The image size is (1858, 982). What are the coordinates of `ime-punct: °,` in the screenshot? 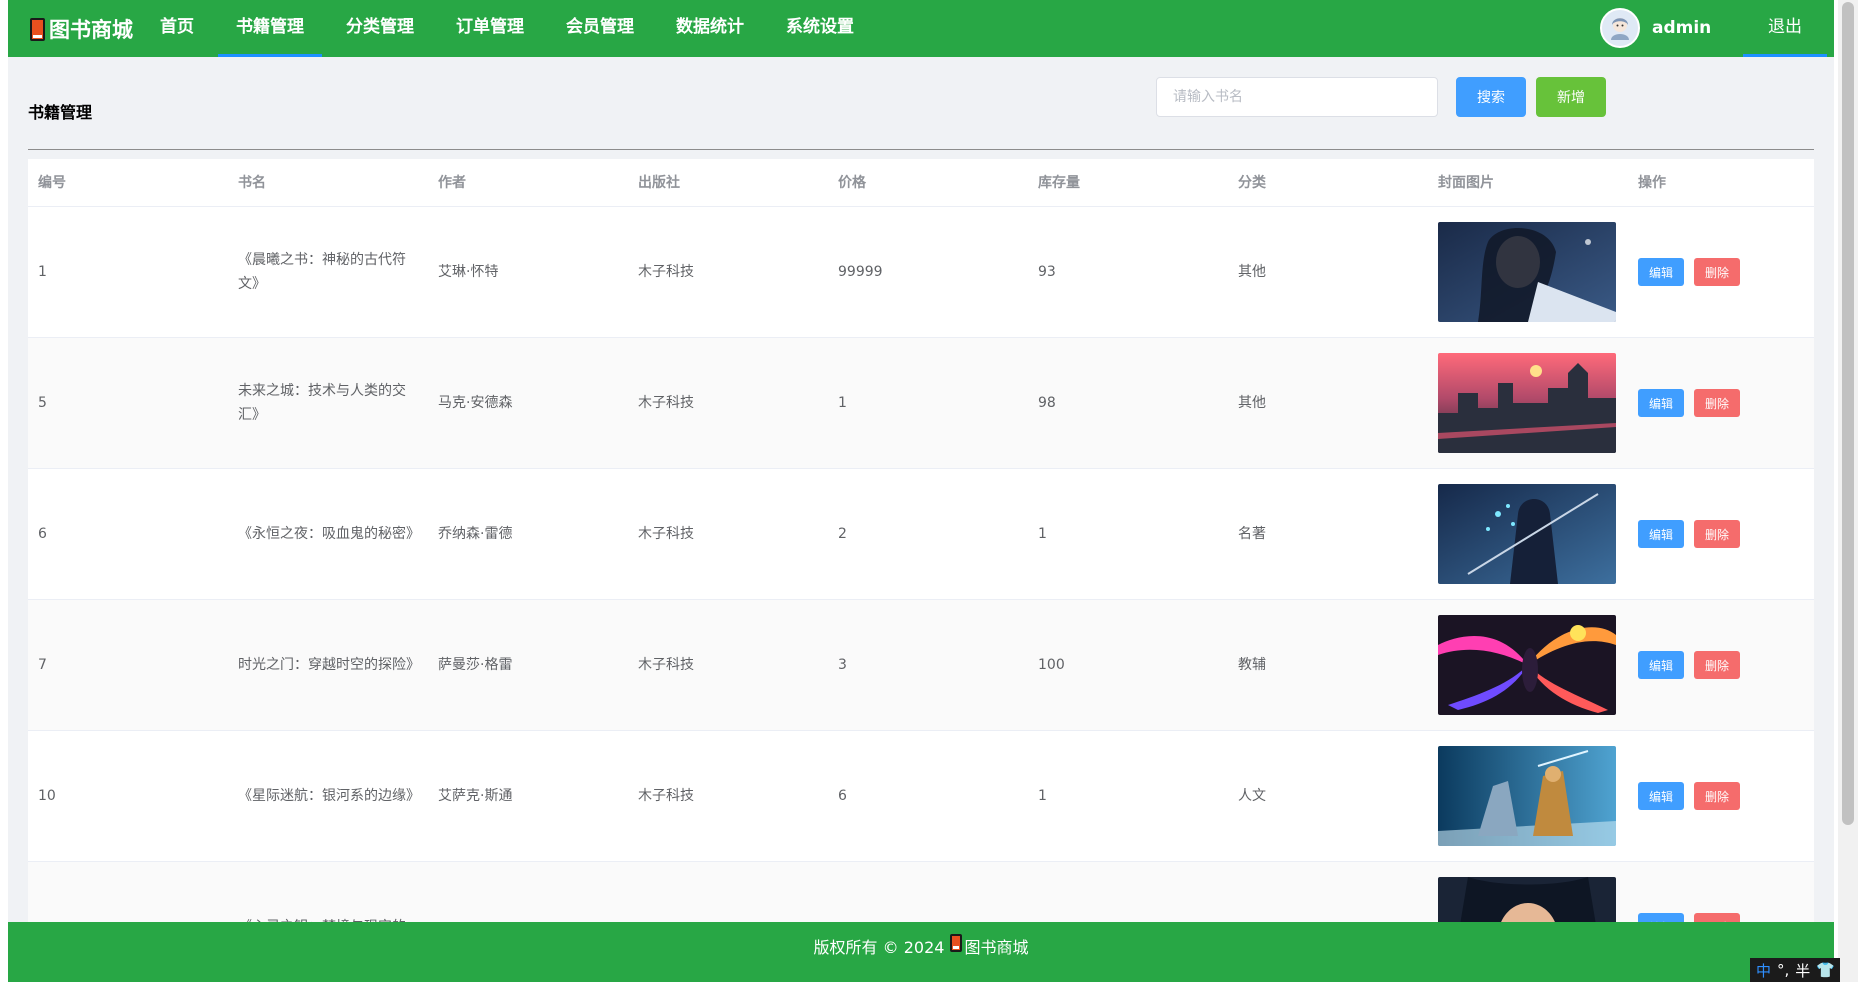 It's located at (1783, 970).